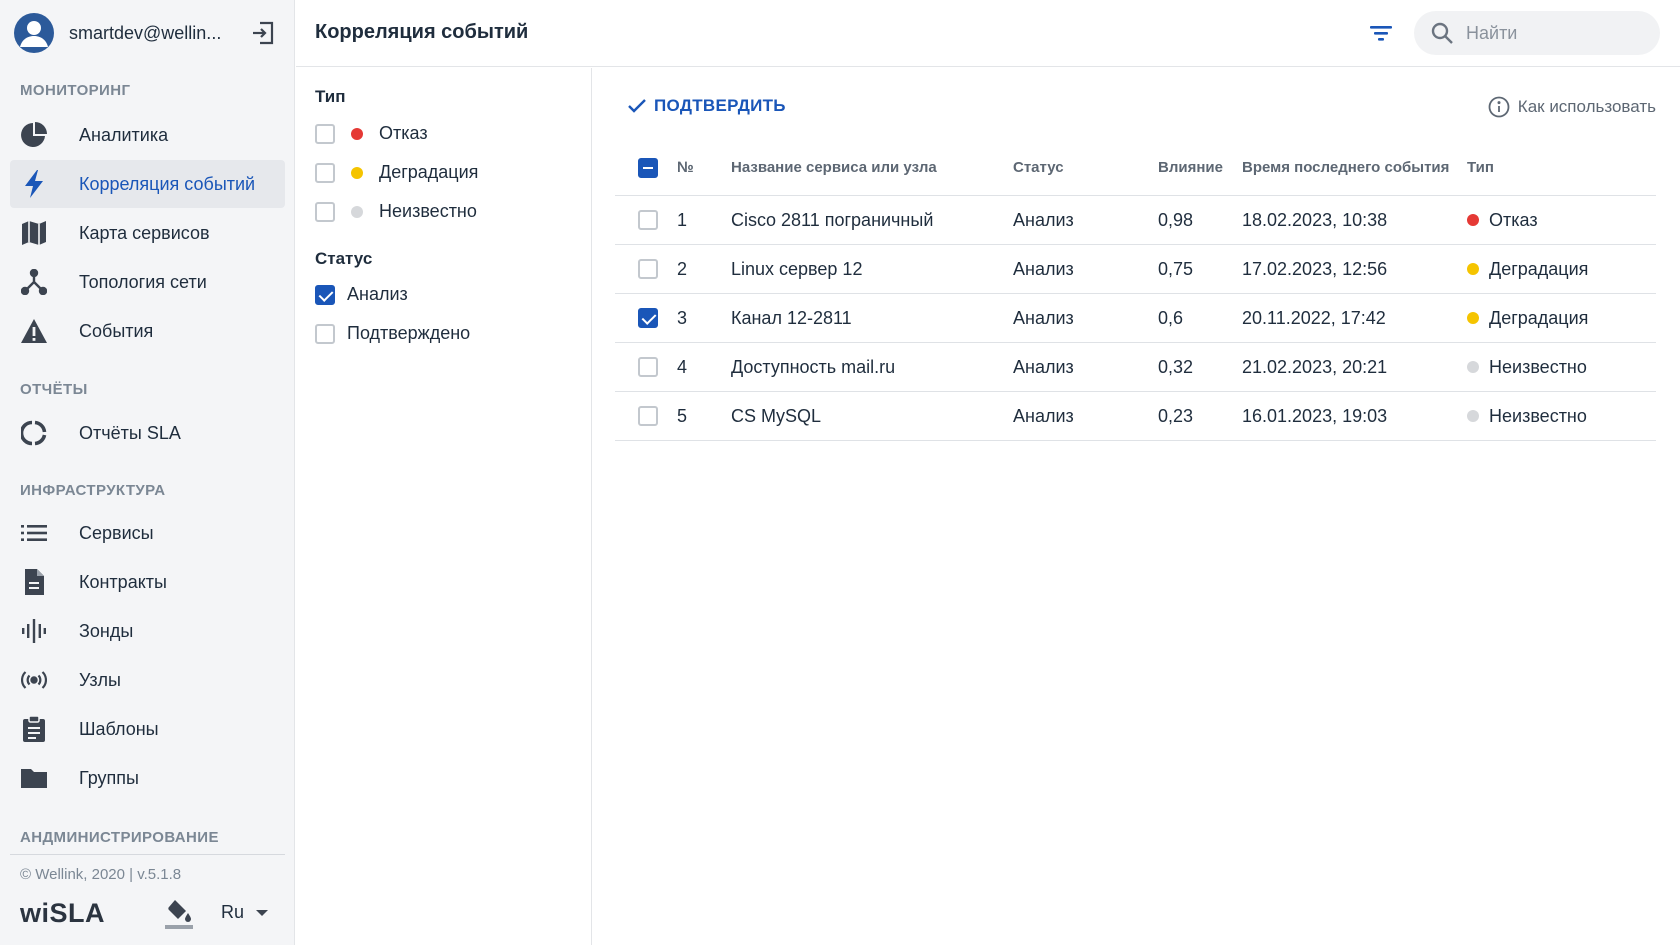 This screenshot has height=945, width=1680. I want to click on clipboard-icon, so click(34, 729).